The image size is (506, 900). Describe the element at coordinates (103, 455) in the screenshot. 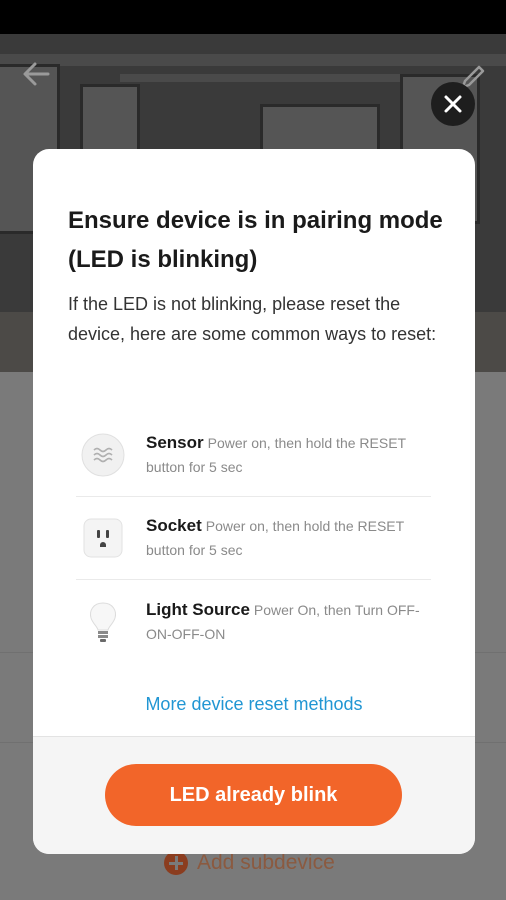

I see `sensor-icon` at that location.